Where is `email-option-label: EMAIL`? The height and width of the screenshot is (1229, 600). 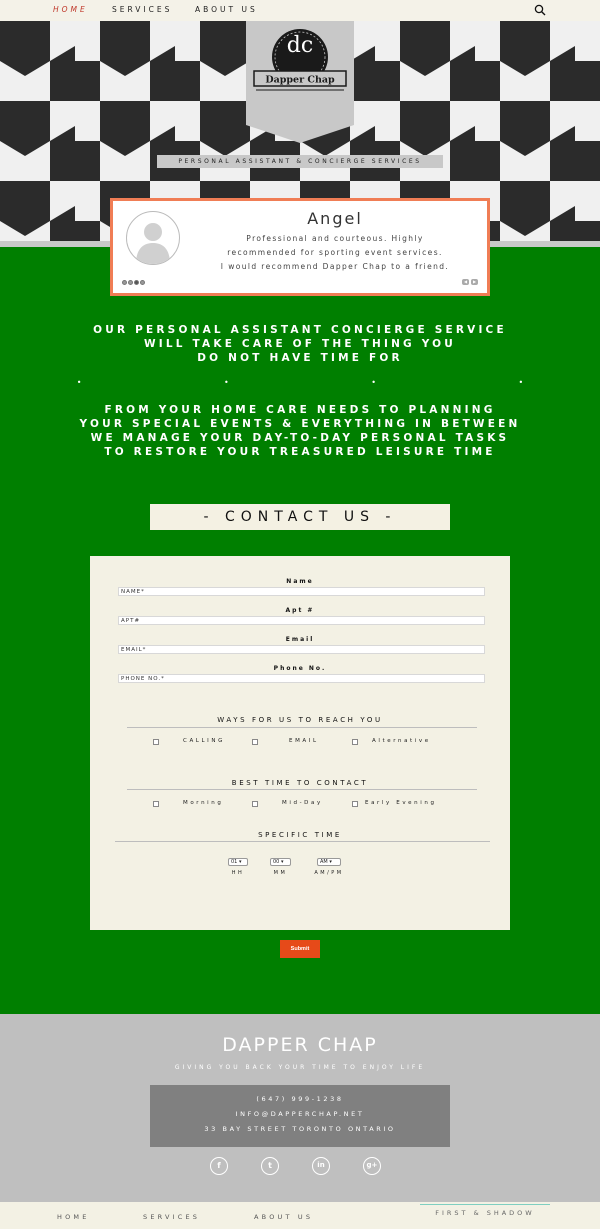 email-option-label: EMAIL is located at coordinates (304, 741).